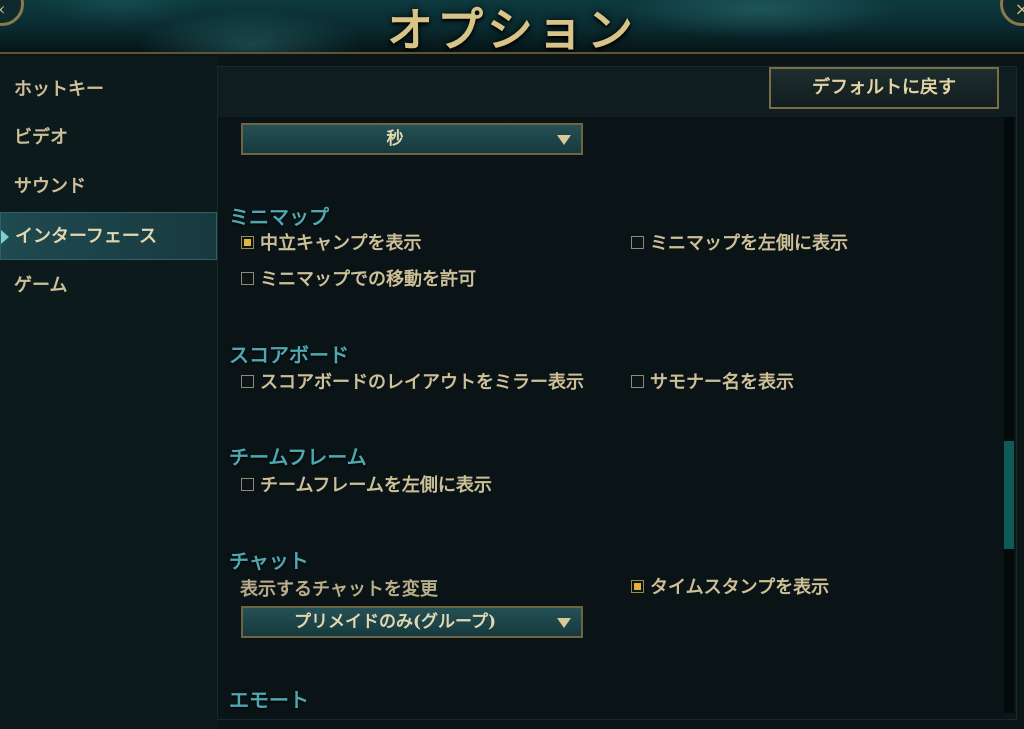  Describe the element at coordinates (1013, 10) in the screenshot. I see `close-icon: ×` at that location.